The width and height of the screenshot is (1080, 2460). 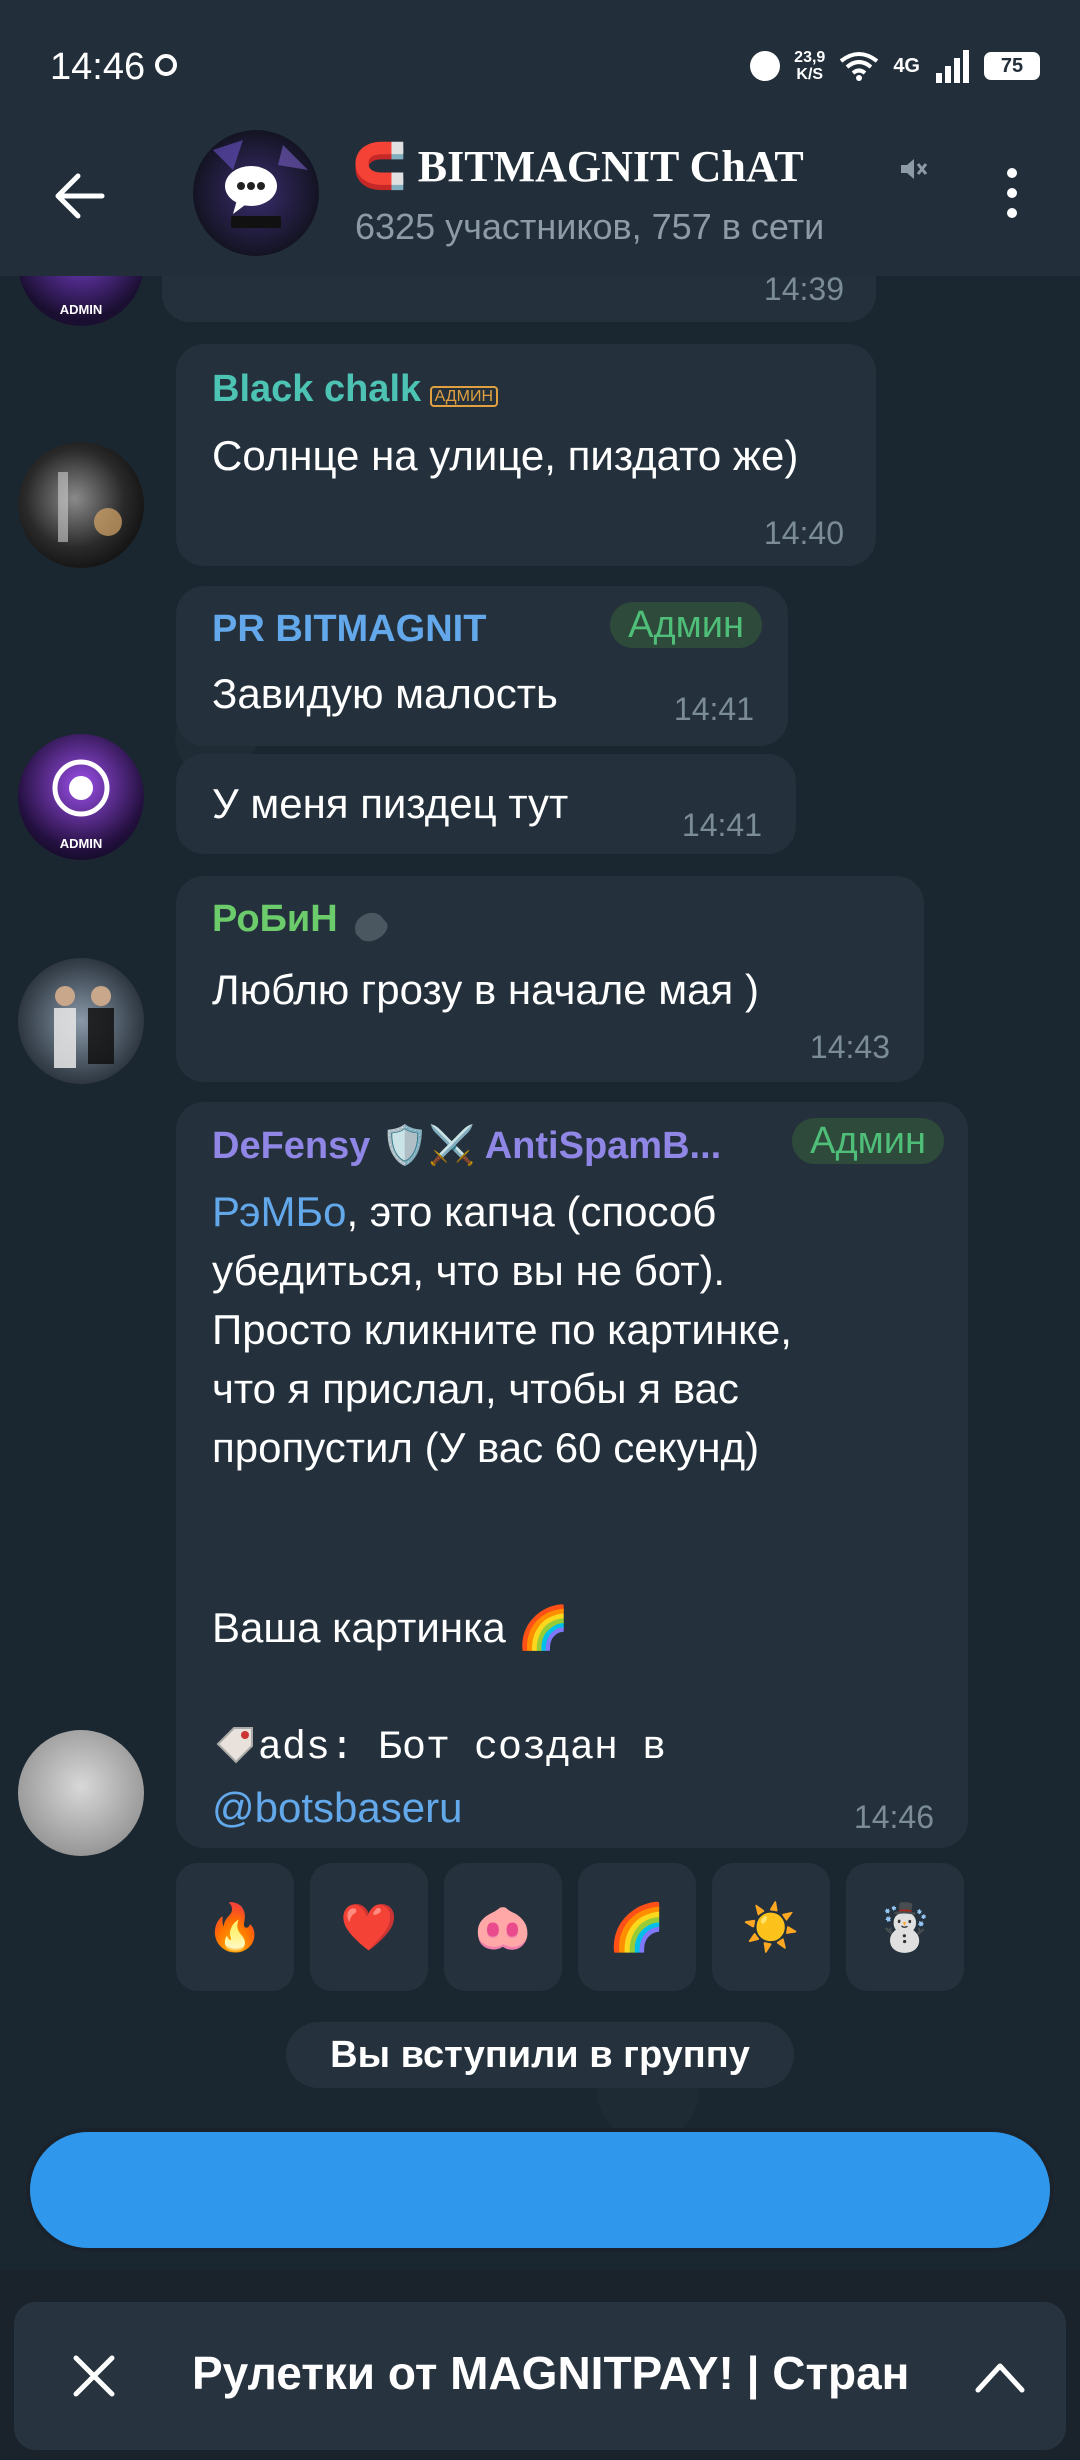 I want to click on wifi-icon, so click(x=859, y=66).